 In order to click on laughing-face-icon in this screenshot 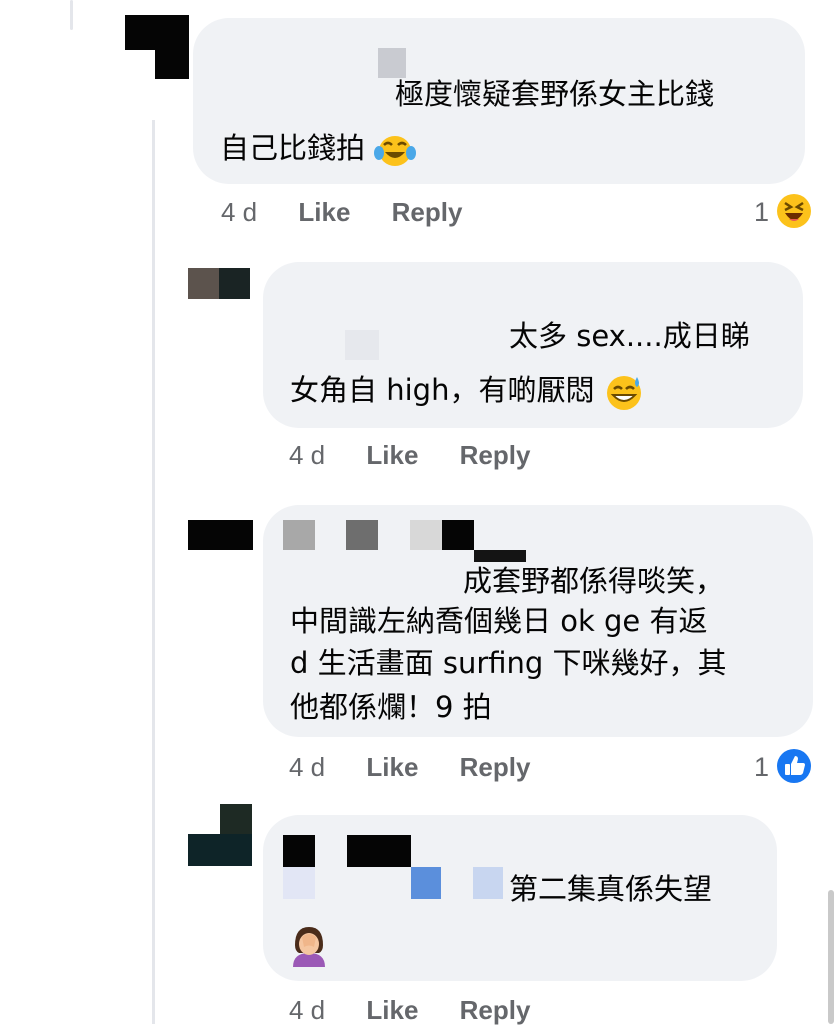, I will do `click(794, 211)`.